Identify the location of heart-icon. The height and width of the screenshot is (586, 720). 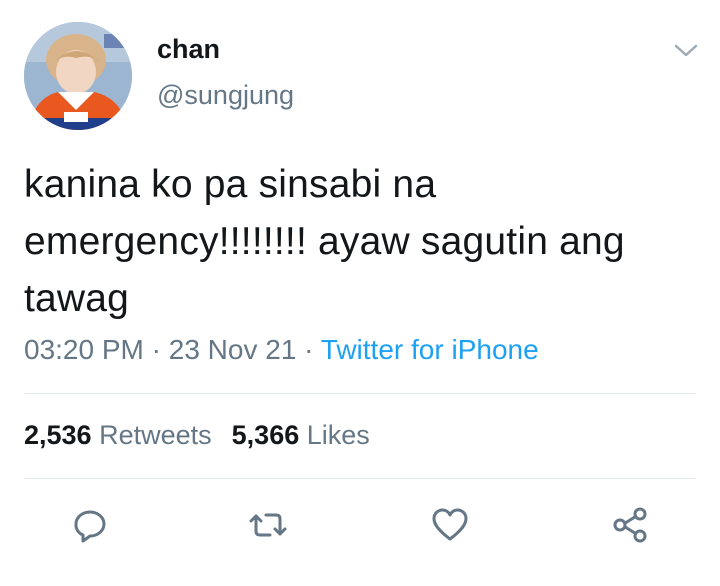
(450, 524).